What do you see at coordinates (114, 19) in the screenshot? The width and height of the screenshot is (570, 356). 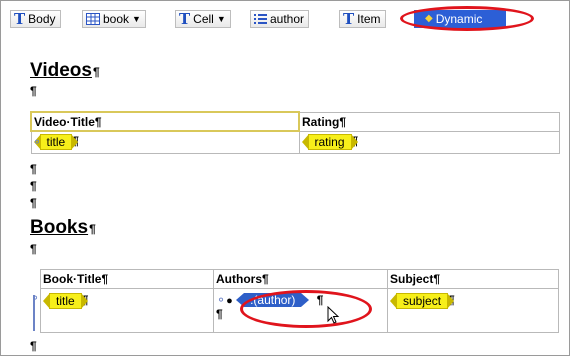 I see `crumb-book: book ▼` at bounding box center [114, 19].